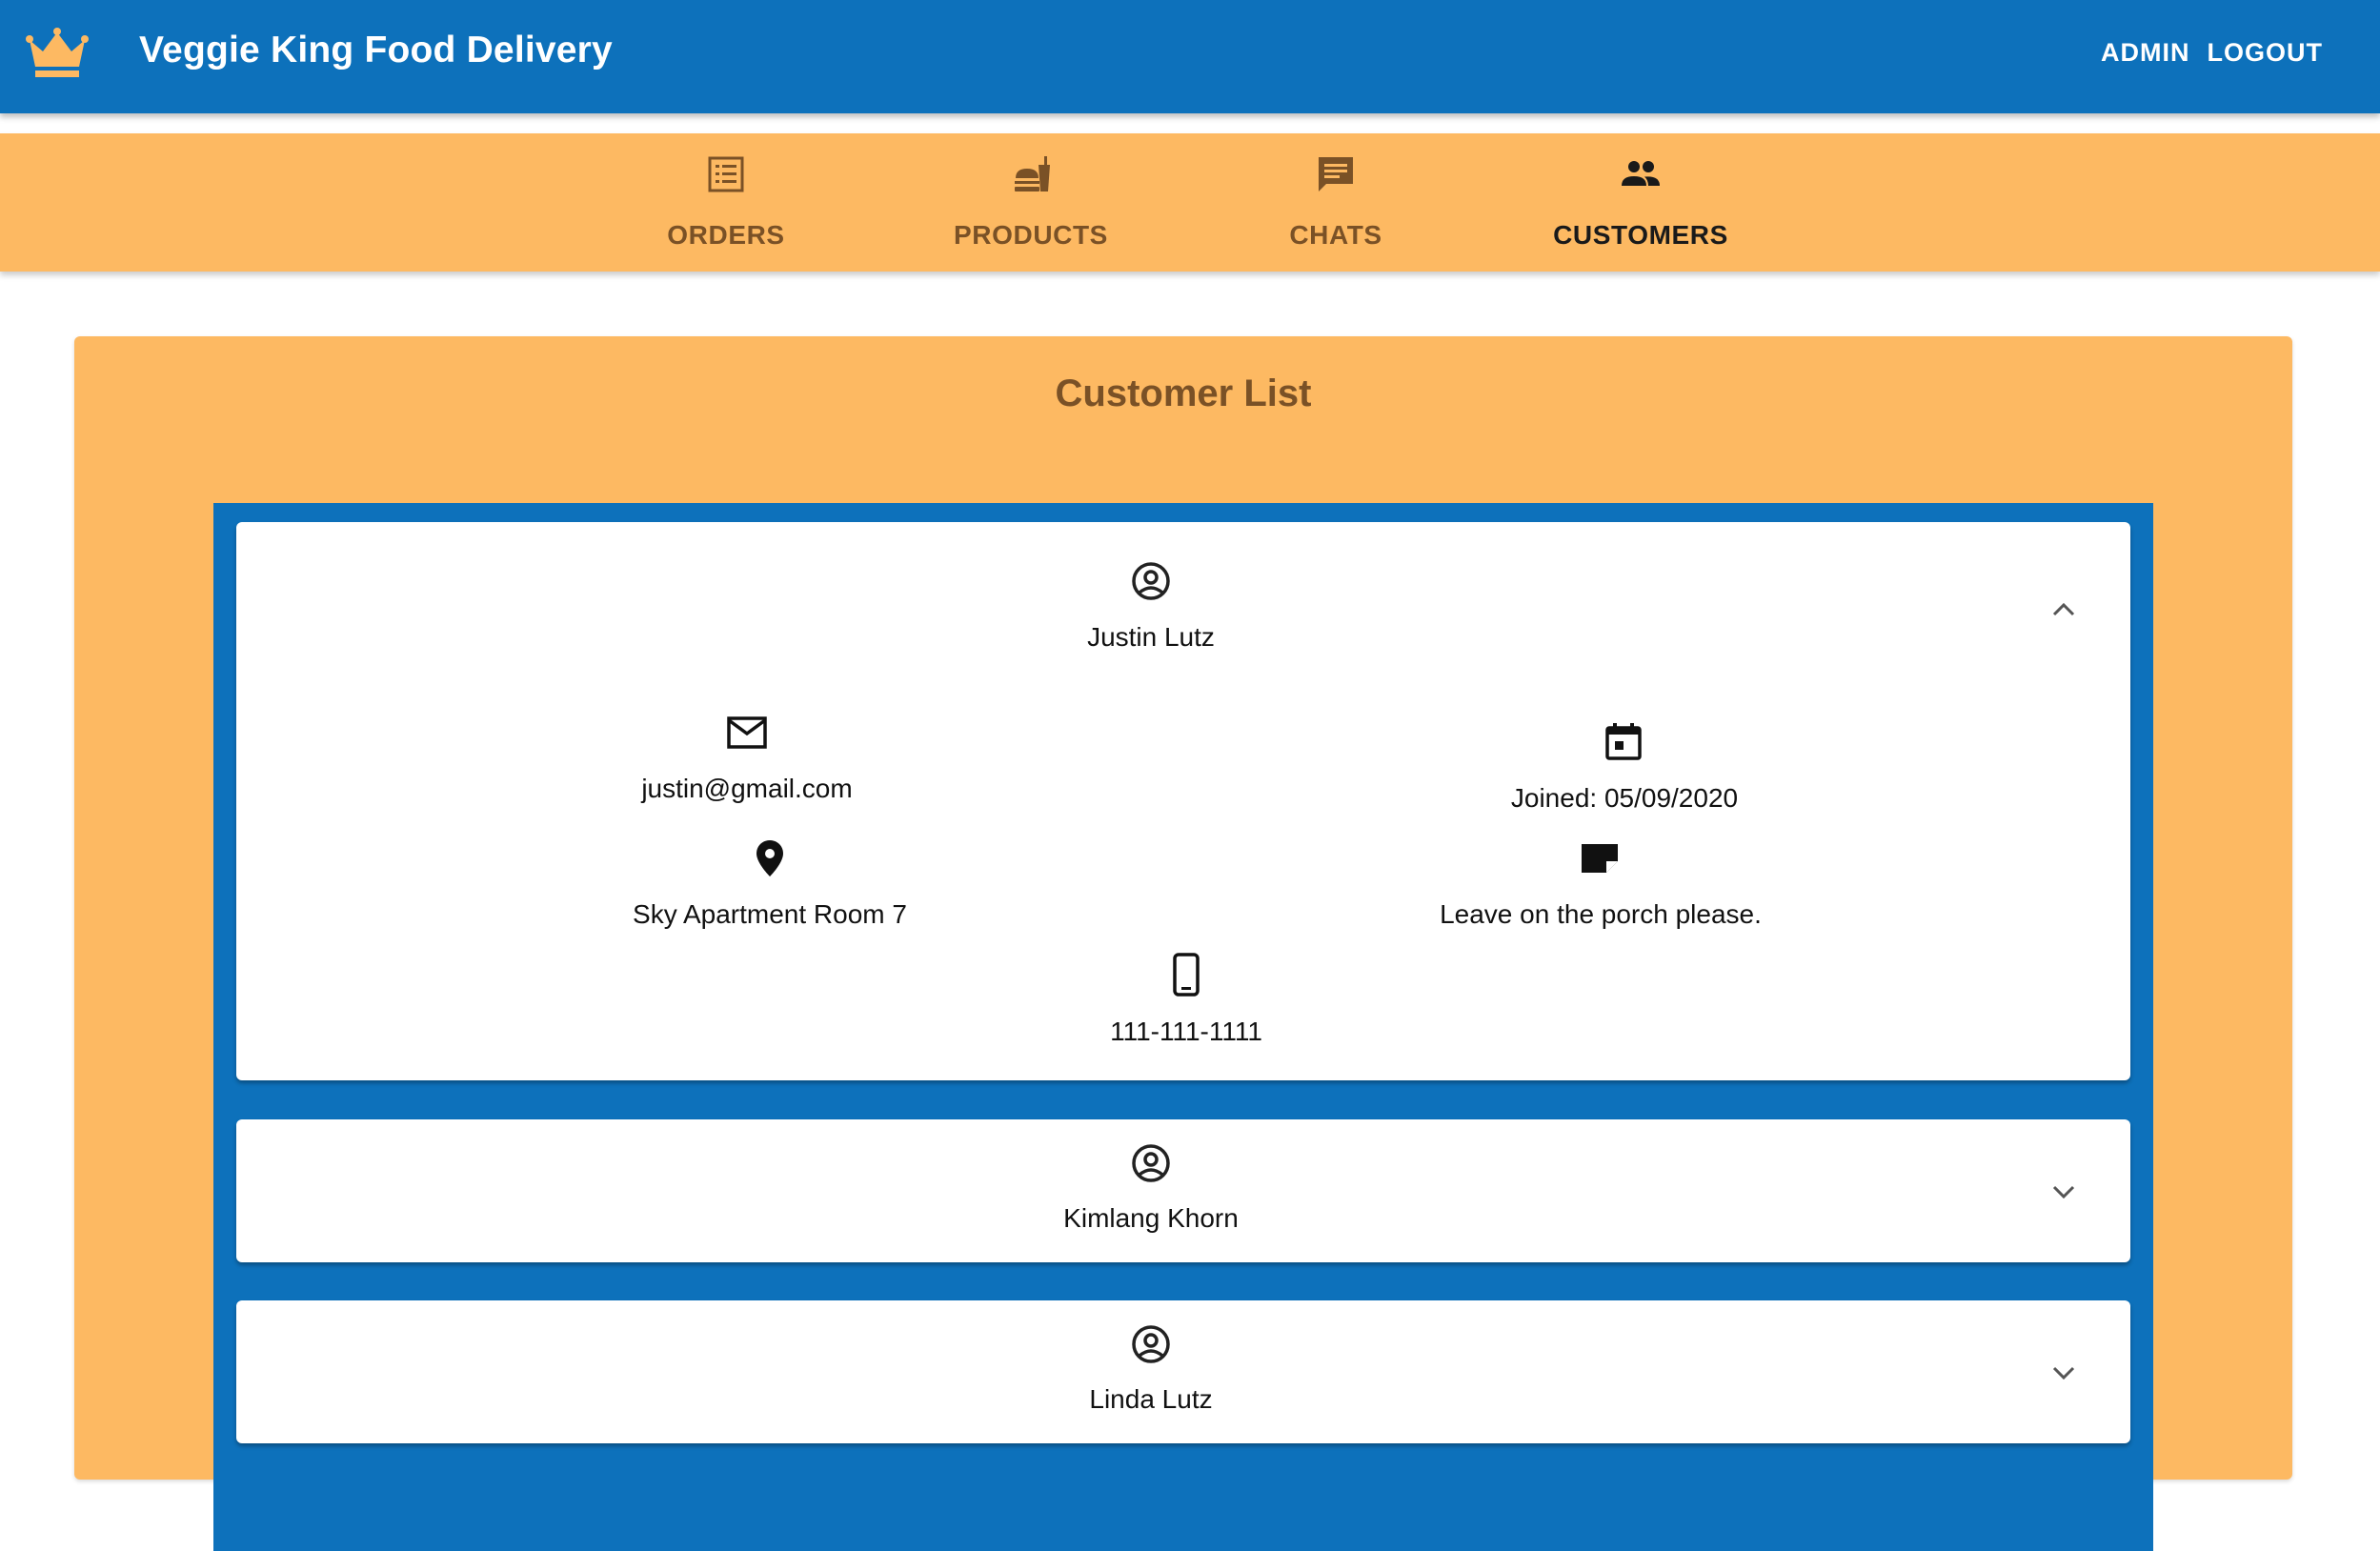  Describe the element at coordinates (1032, 173) in the screenshot. I see `fastfood-icon` at that location.